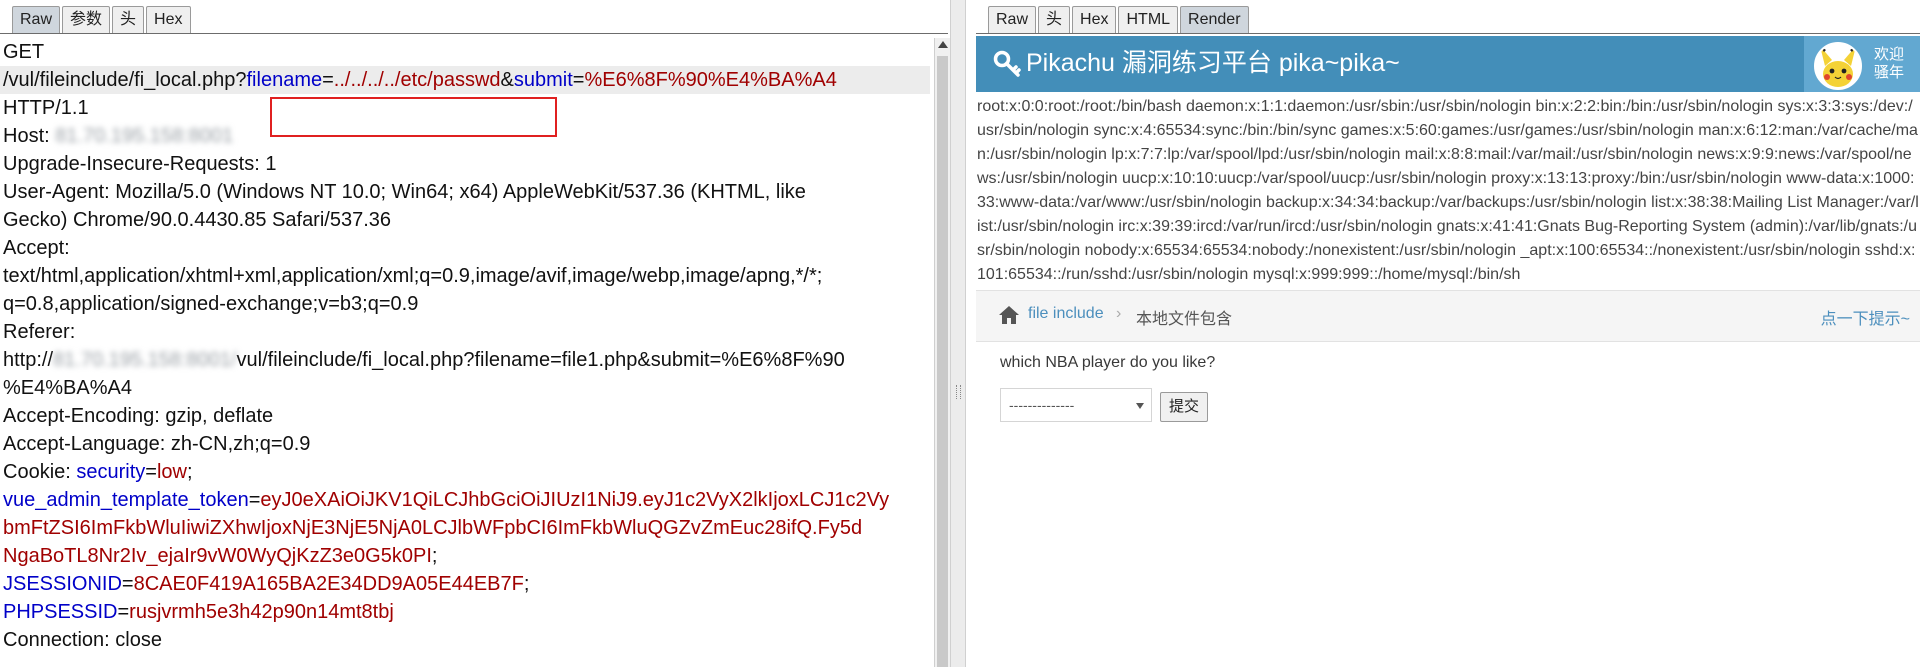 This screenshot has height=667, width=1920. Describe the element at coordinates (24, 52) in the screenshot. I see `http-method: GET` at that location.